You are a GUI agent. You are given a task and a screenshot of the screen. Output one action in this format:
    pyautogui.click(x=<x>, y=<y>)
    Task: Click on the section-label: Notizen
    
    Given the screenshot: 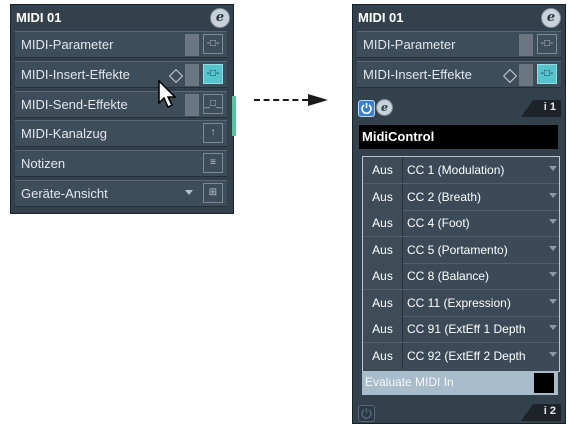 What is the action you would take?
    pyautogui.click(x=43, y=163)
    